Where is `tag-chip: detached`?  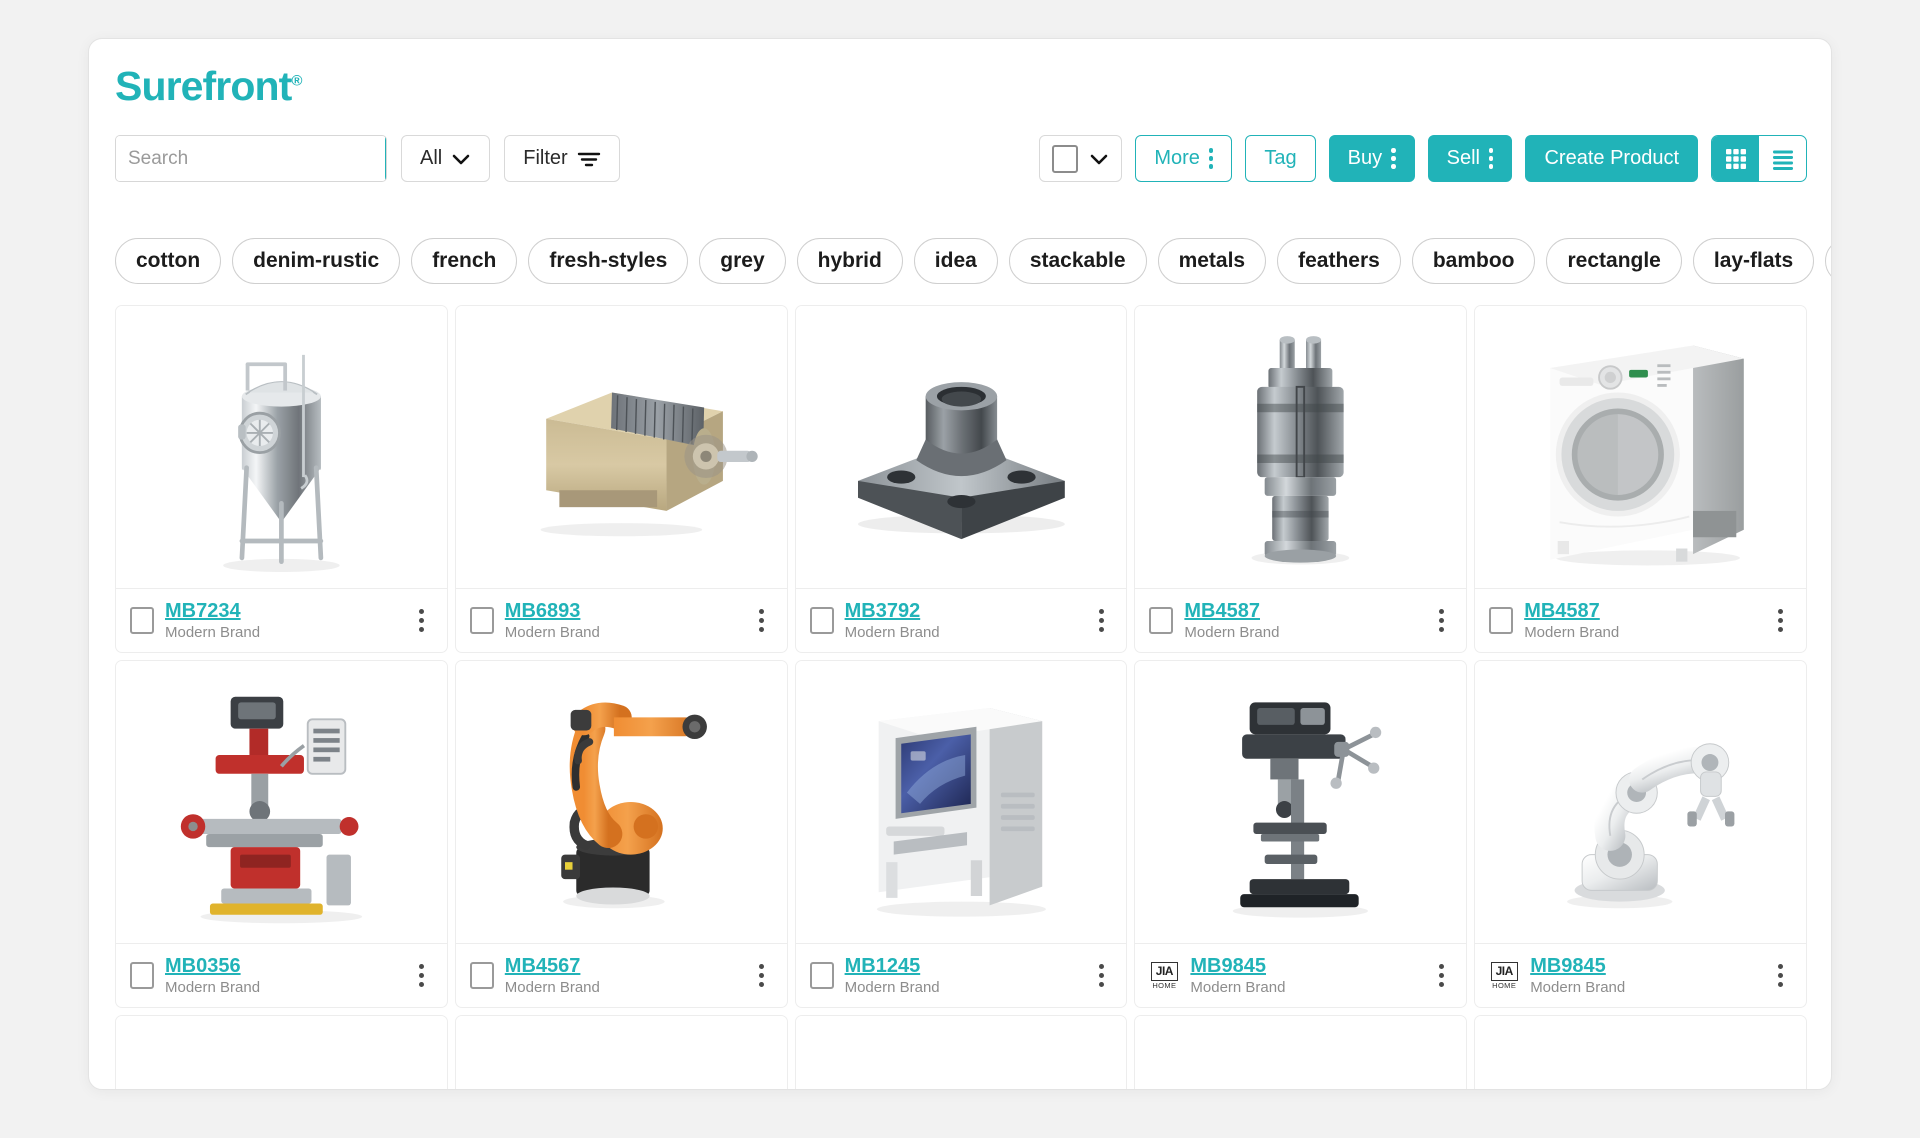
tag-chip: detached is located at coordinates (1828, 261).